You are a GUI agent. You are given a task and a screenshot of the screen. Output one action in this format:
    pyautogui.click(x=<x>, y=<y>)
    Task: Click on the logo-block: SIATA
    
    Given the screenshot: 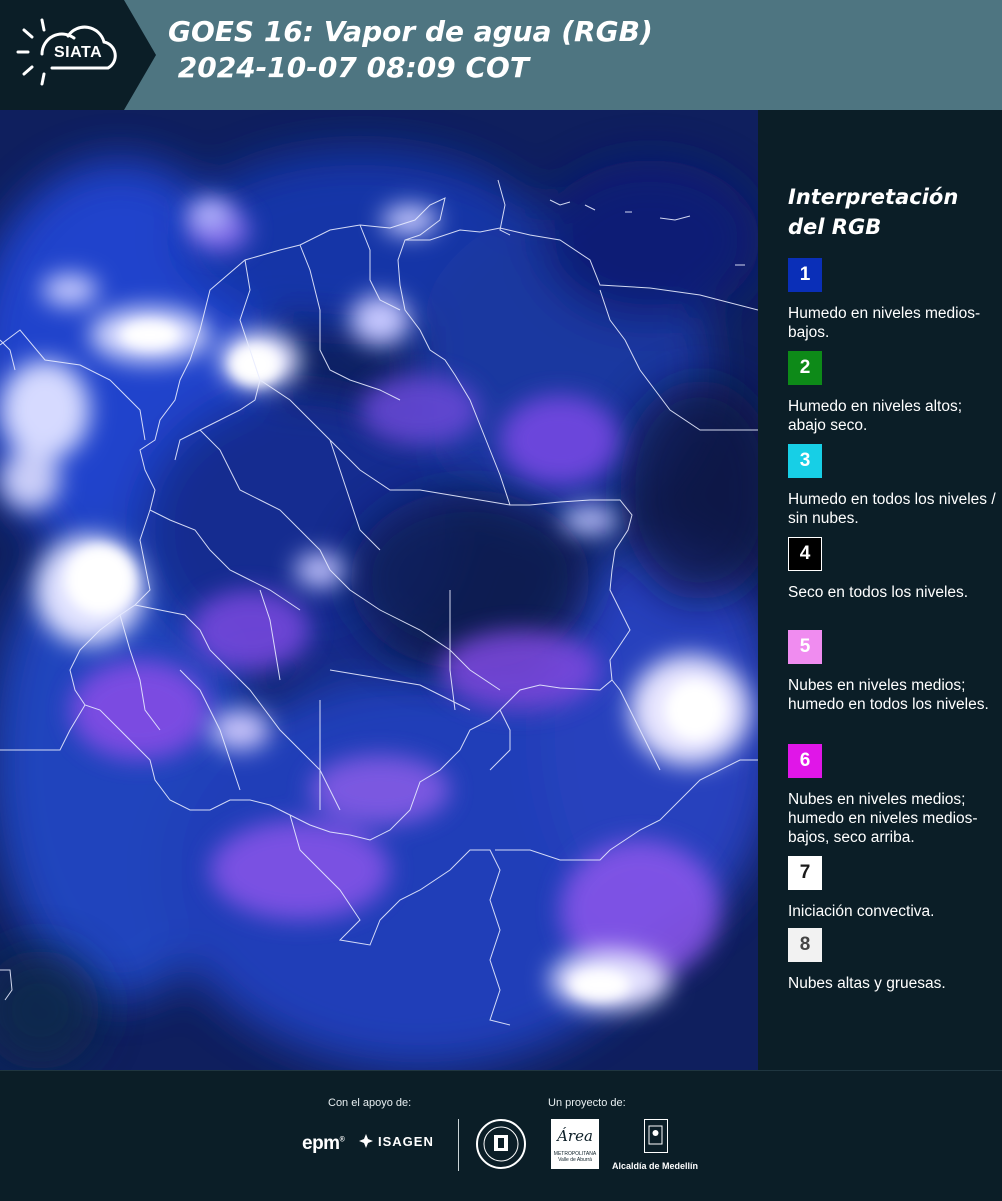 What is the action you would take?
    pyautogui.click(x=62, y=55)
    